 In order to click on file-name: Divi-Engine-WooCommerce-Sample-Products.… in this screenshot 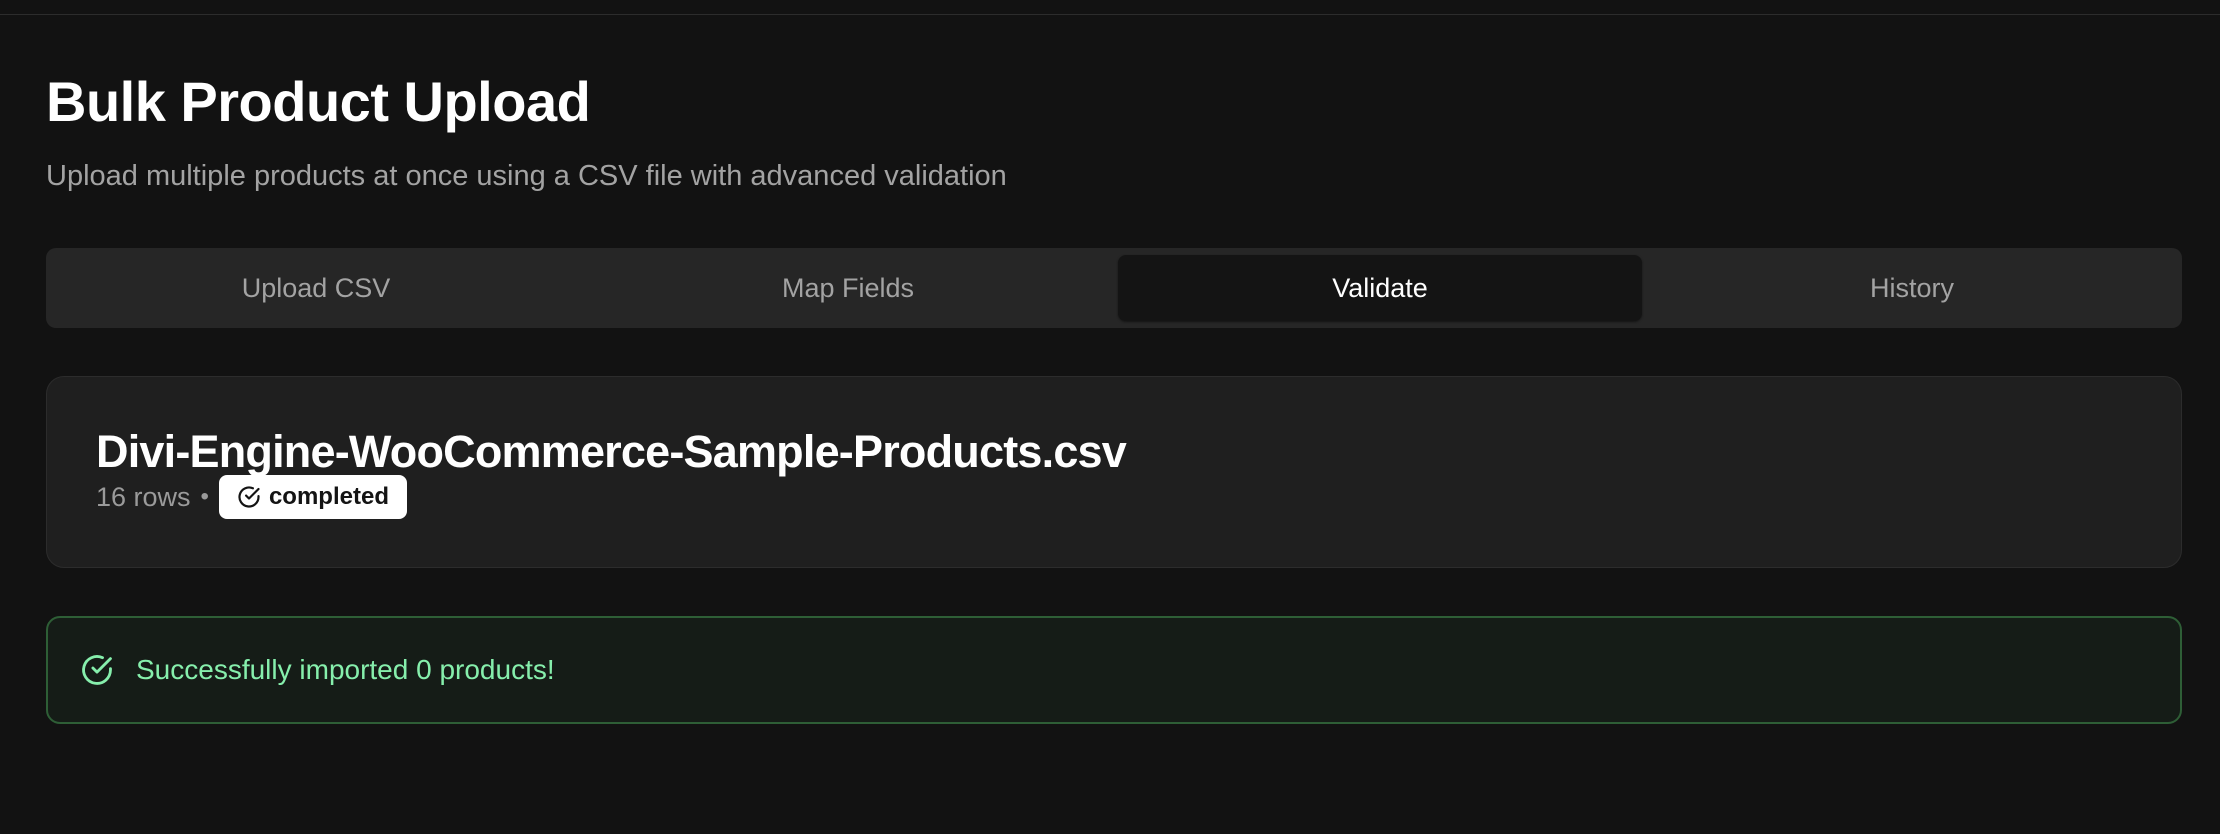, I will do `click(611, 451)`.